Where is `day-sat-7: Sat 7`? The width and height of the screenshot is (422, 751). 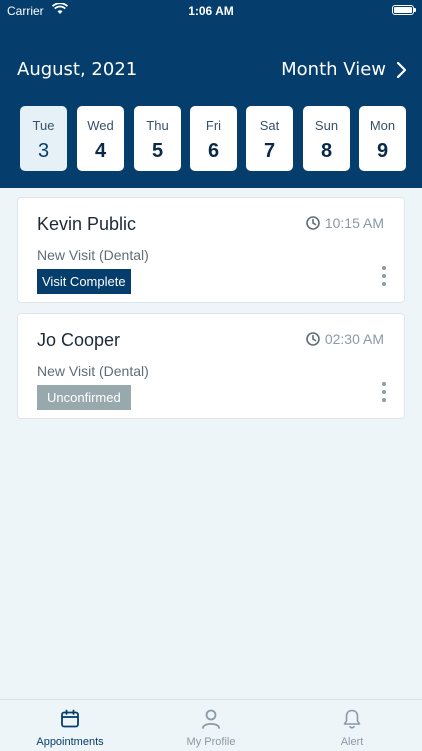 day-sat-7: Sat 7 is located at coordinates (269, 138).